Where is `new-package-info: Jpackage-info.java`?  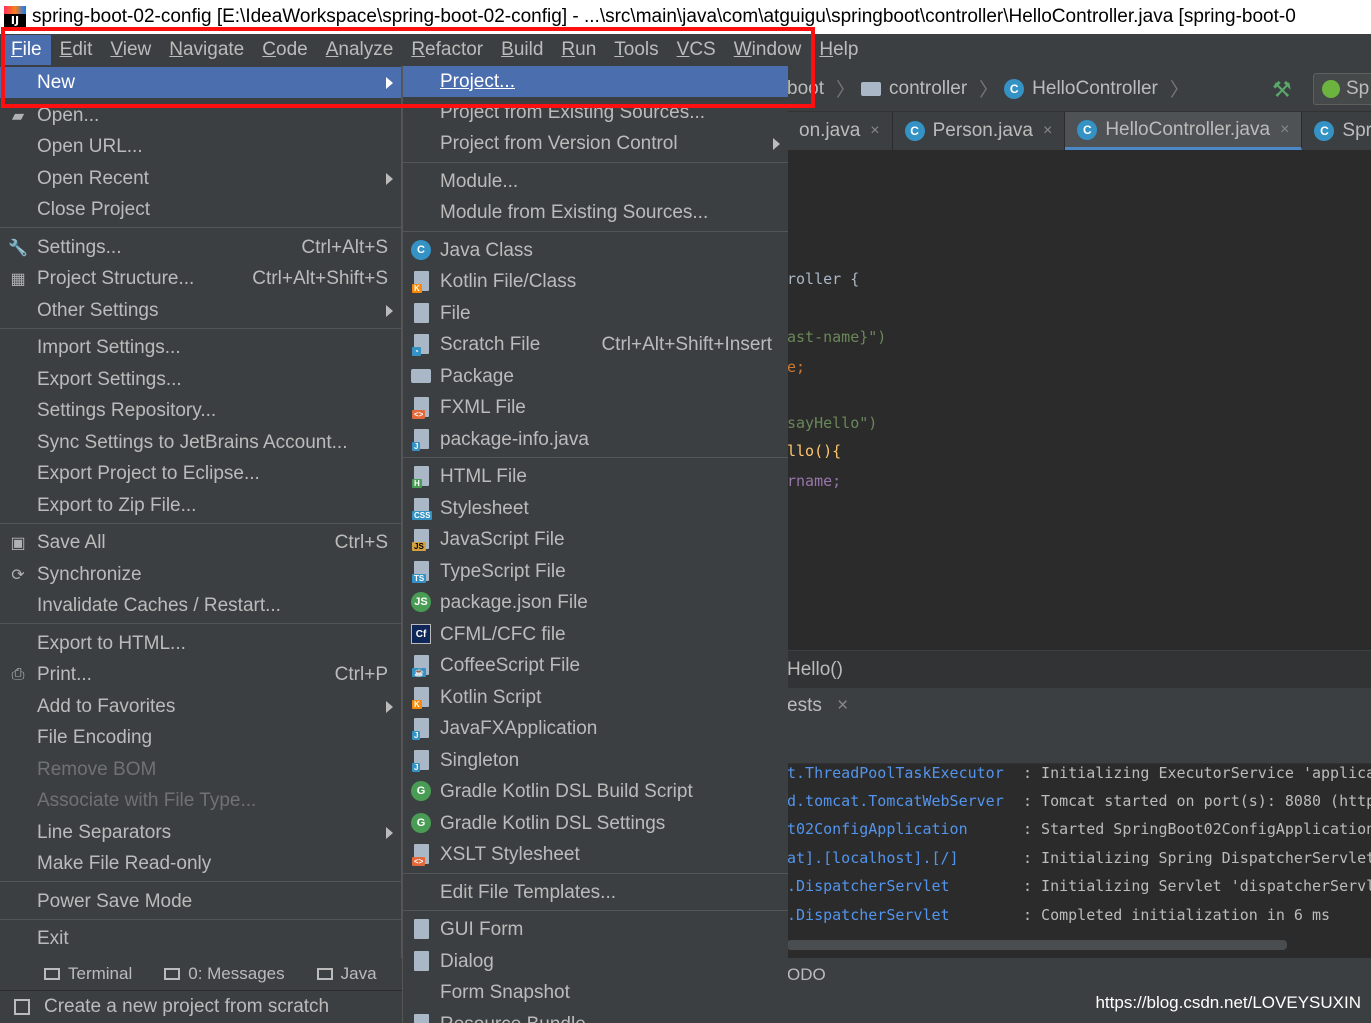
new-package-info: Jpackage-info.java is located at coordinates (595, 439).